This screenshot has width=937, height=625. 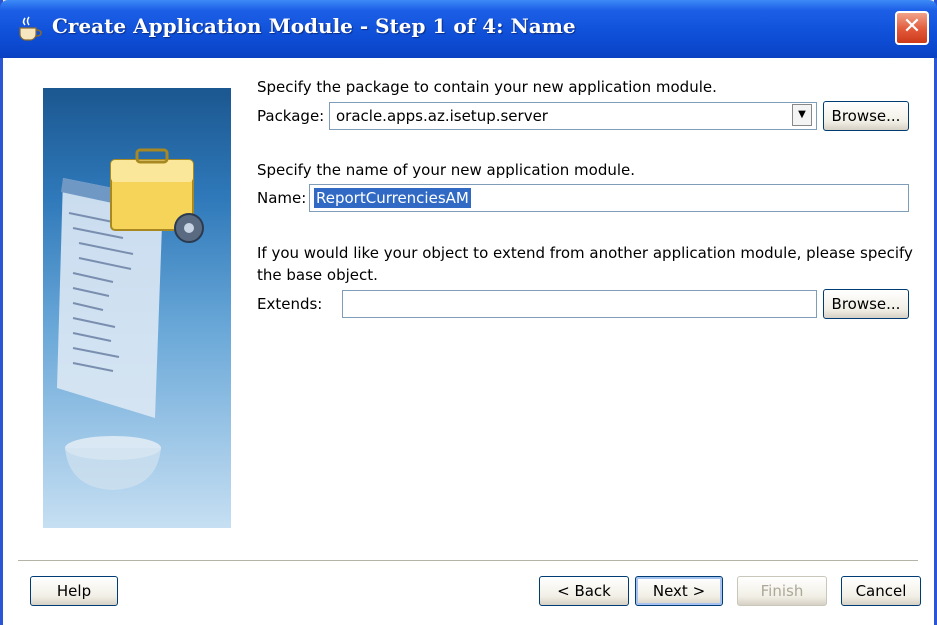 What do you see at coordinates (584, 591) in the screenshot?
I see `back-button: < Back` at bounding box center [584, 591].